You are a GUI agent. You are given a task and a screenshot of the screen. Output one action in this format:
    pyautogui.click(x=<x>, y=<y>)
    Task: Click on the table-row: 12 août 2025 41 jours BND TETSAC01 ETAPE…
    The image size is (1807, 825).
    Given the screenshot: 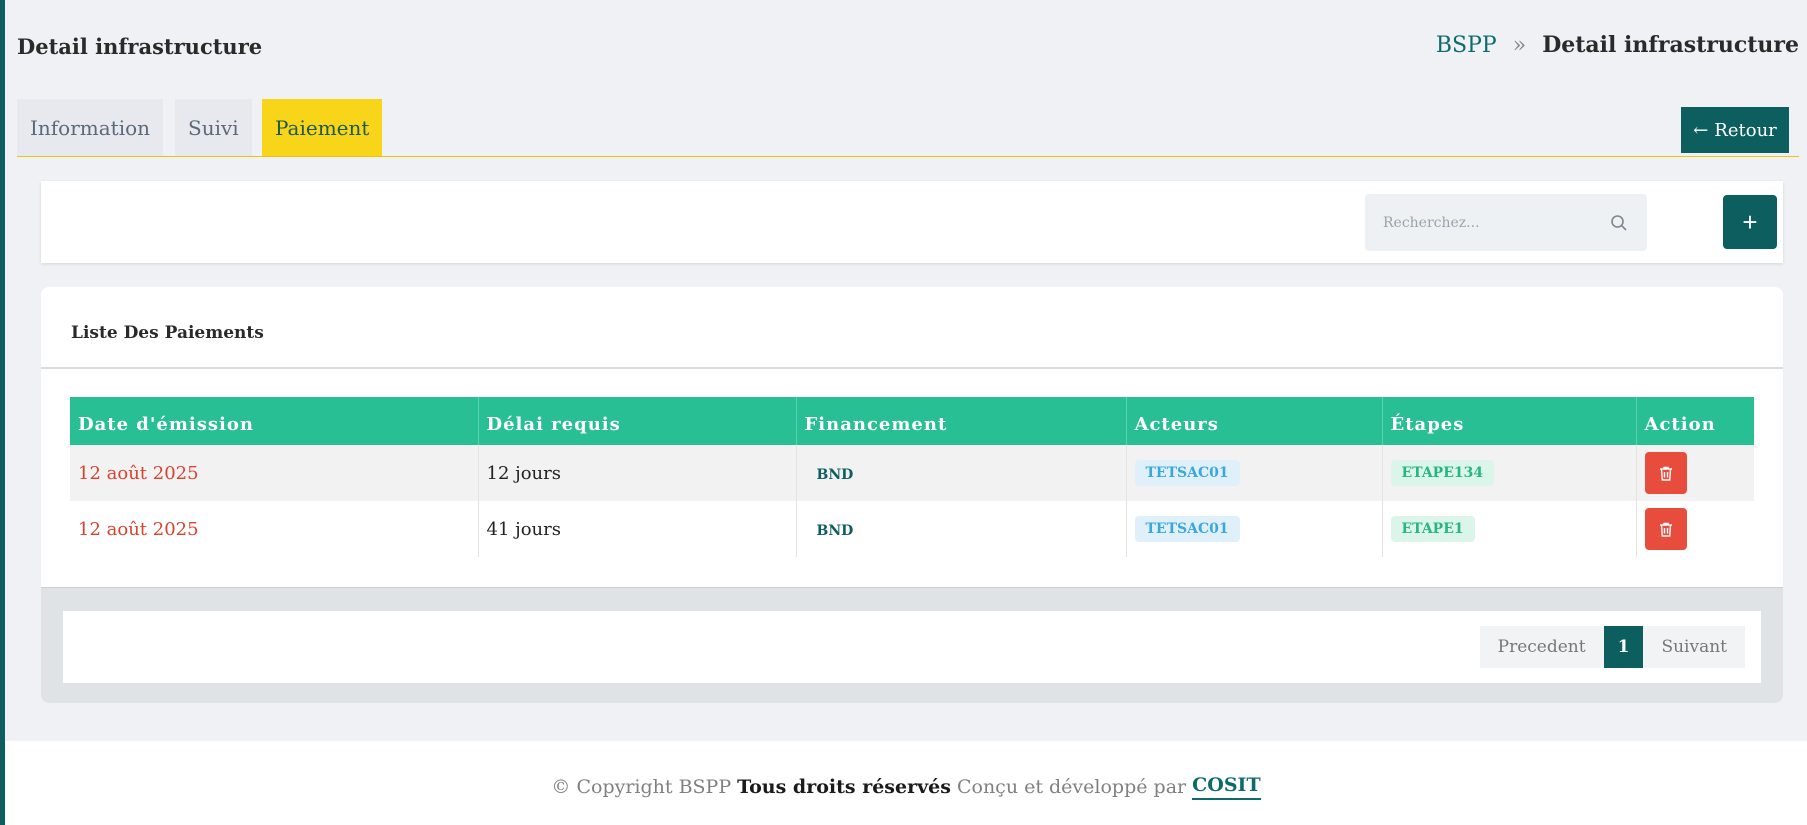 What is the action you would take?
    pyautogui.click(x=912, y=529)
    